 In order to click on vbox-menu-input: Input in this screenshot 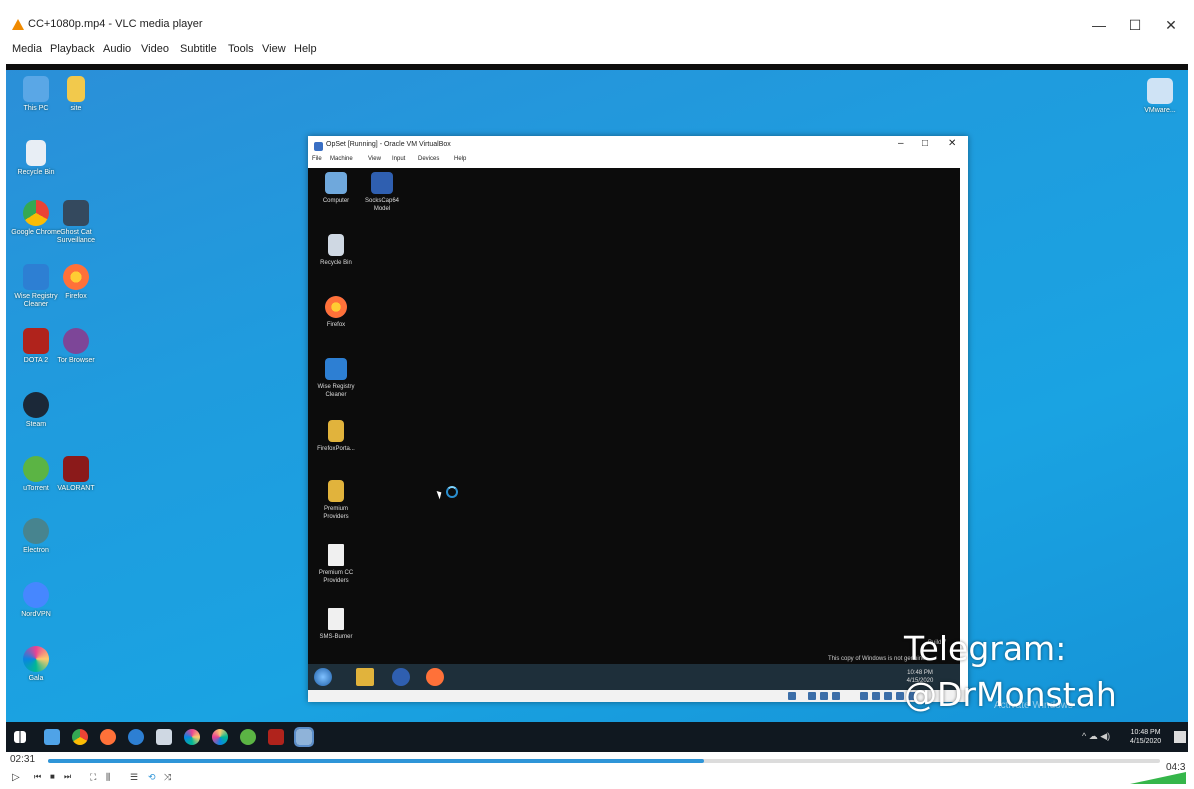, I will do `click(398, 159)`.